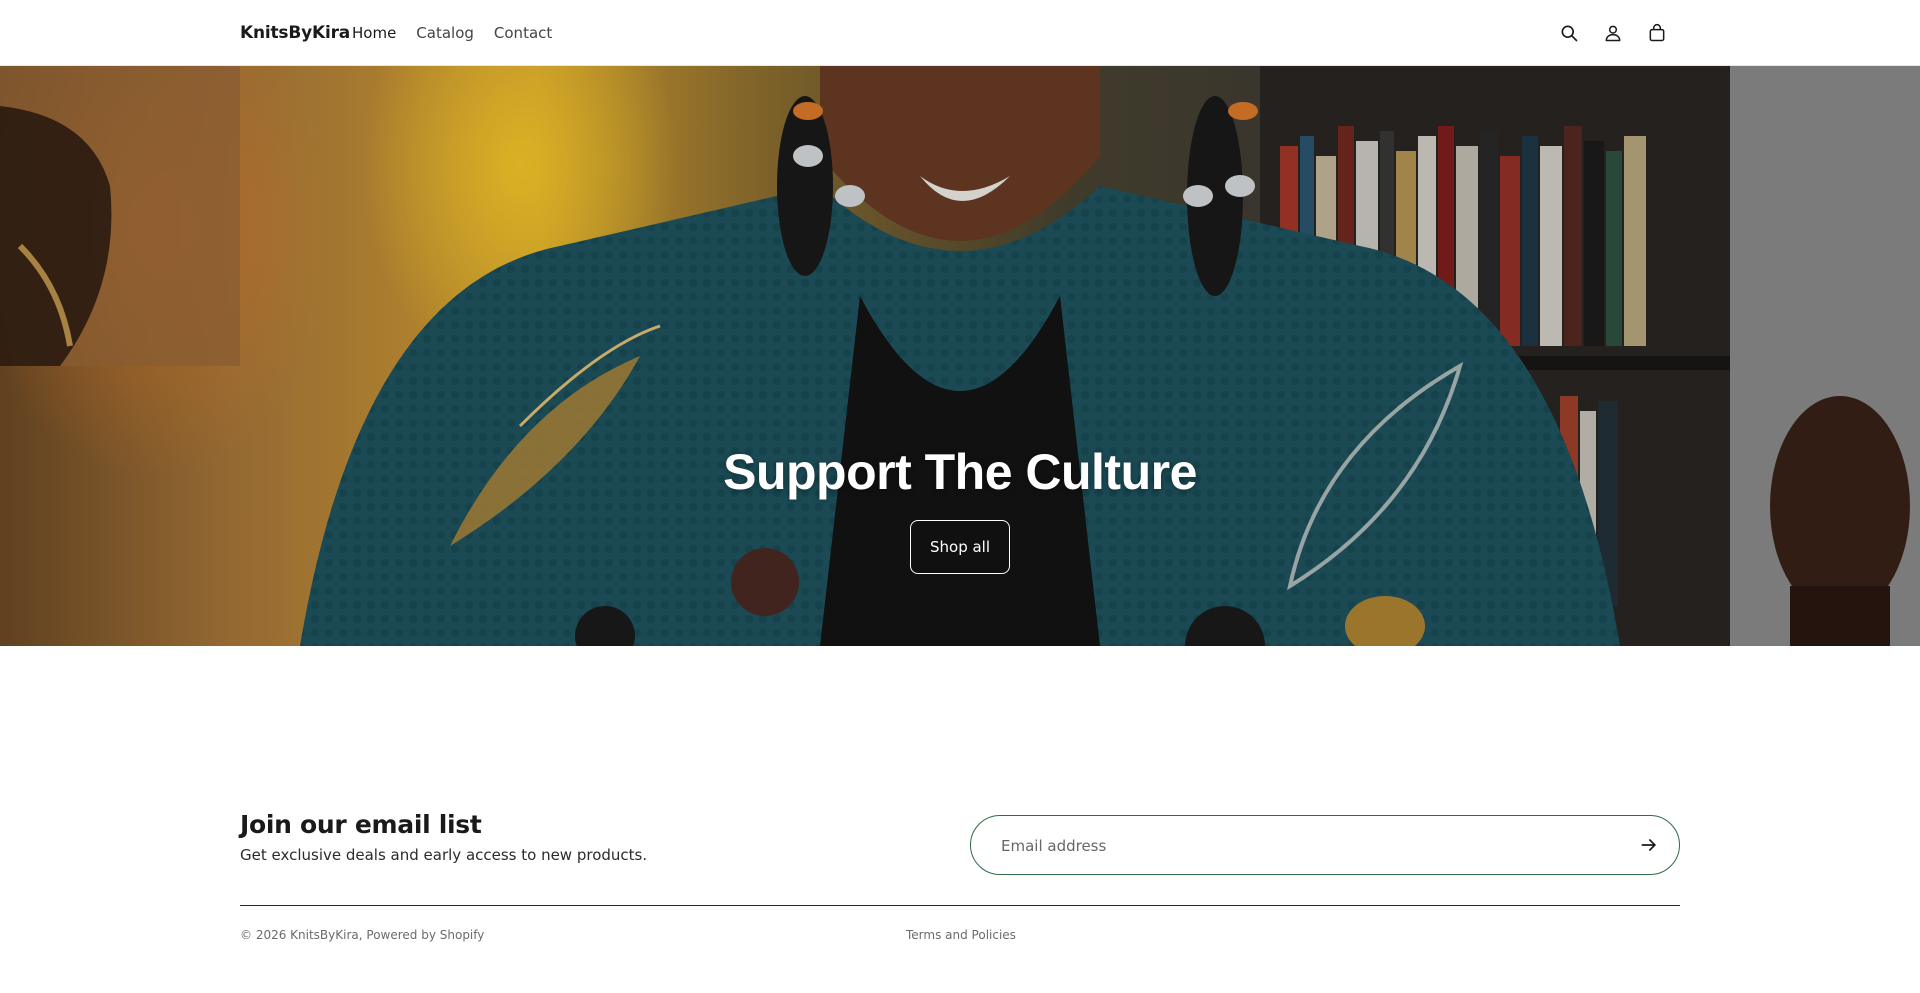 The image size is (1920, 993). What do you see at coordinates (1649, 845) in the screenshot?
I see `arrow-right-icon` at bounding box center [1649, 845].